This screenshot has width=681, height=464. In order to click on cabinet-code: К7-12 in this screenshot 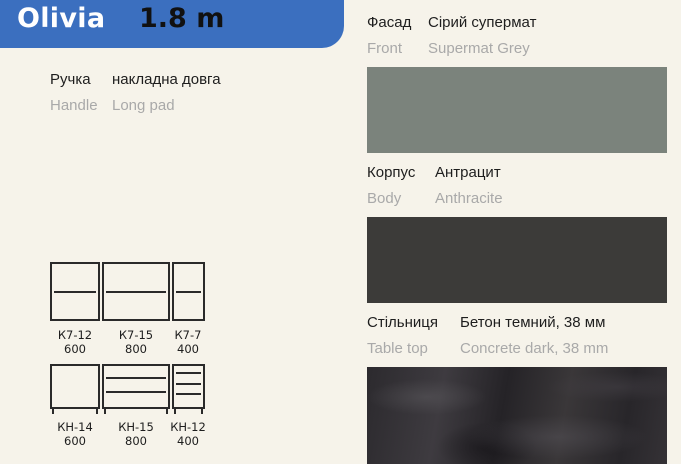, I will do `click(75, 335)`.